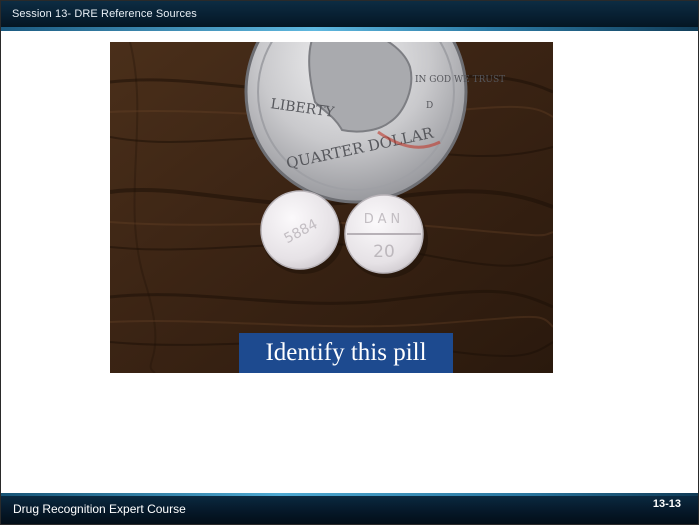 The height and width of the screenshot is (525, 699). Describe the element at coordinates (429, 106) in the screenshot. I see `coin-mint-mark: D` at that location.